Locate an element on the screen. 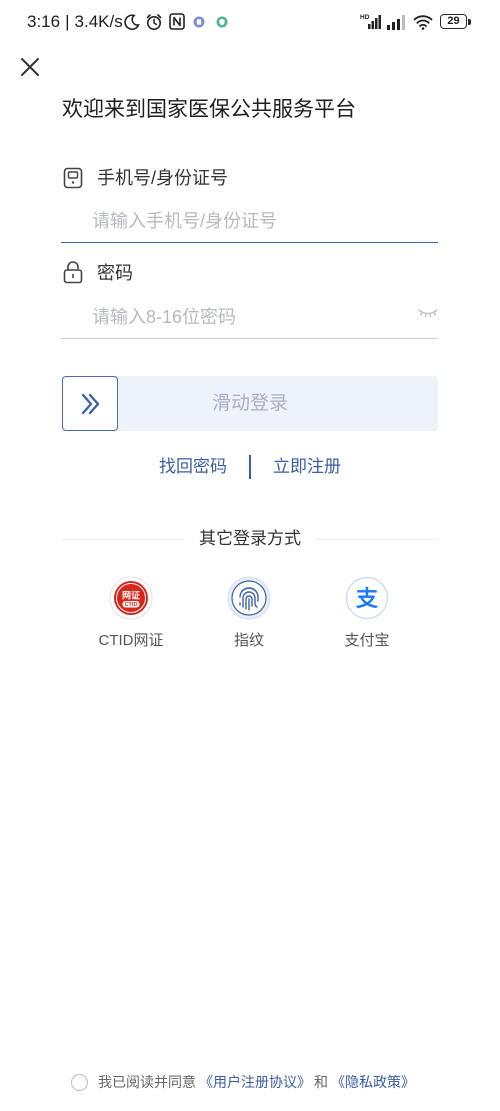 The width and height of the screenshot is (500, 1111). account-label: 手机号/身份证号 is located at coordinates (163, 178).